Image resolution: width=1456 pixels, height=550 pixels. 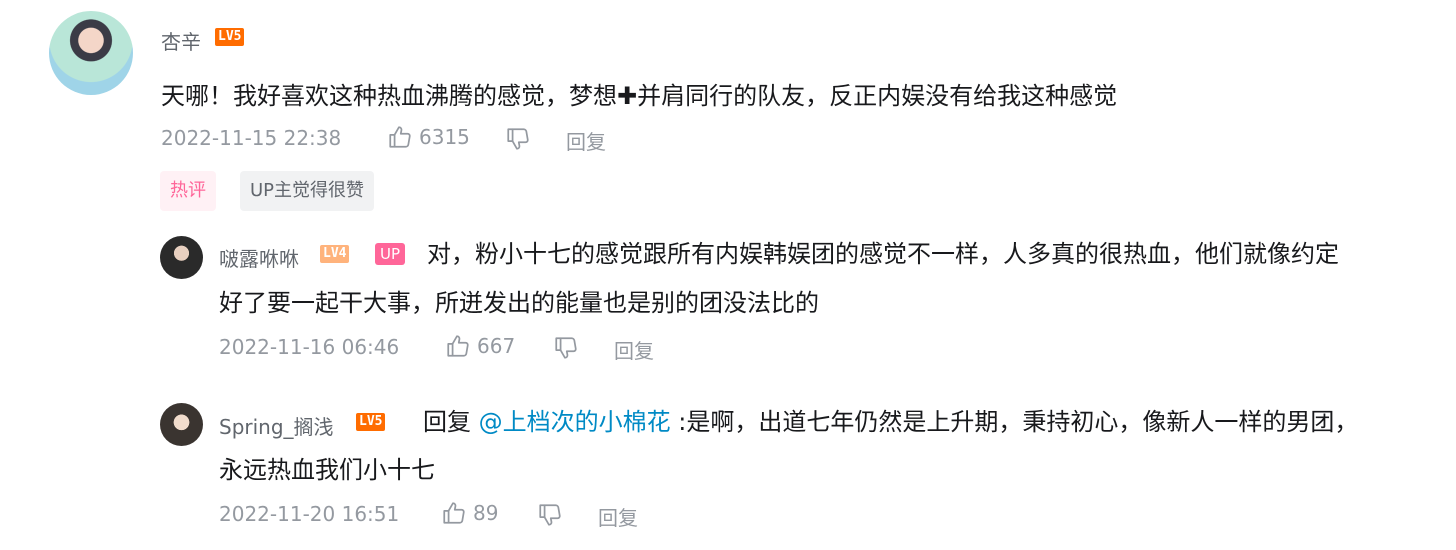 What do you see at coordinates (251, 138) in the screenshot?
I see `timestamp: 2022-11-15 22:38` at bounding box center [251, 138].